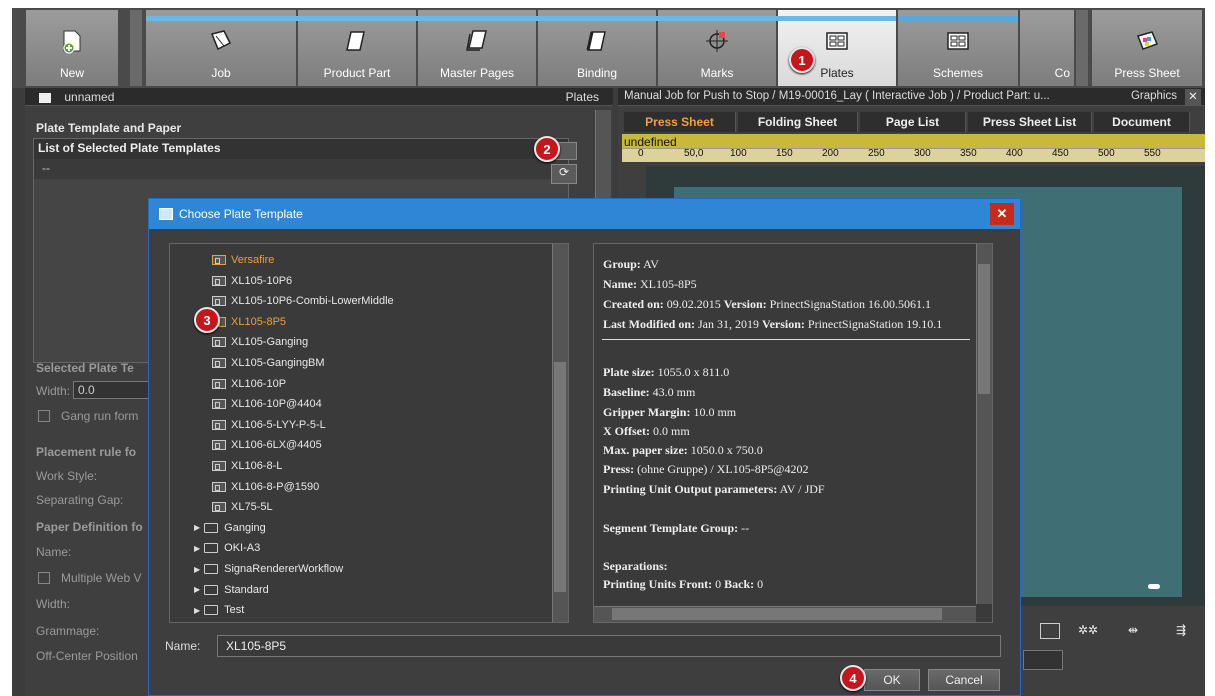 The width and height of the screenshot is (1215, 696). What do you see at coordinates (521, 18) in the screenshot?
I see `active-tab-indicator` at bounding box center [521, 18].